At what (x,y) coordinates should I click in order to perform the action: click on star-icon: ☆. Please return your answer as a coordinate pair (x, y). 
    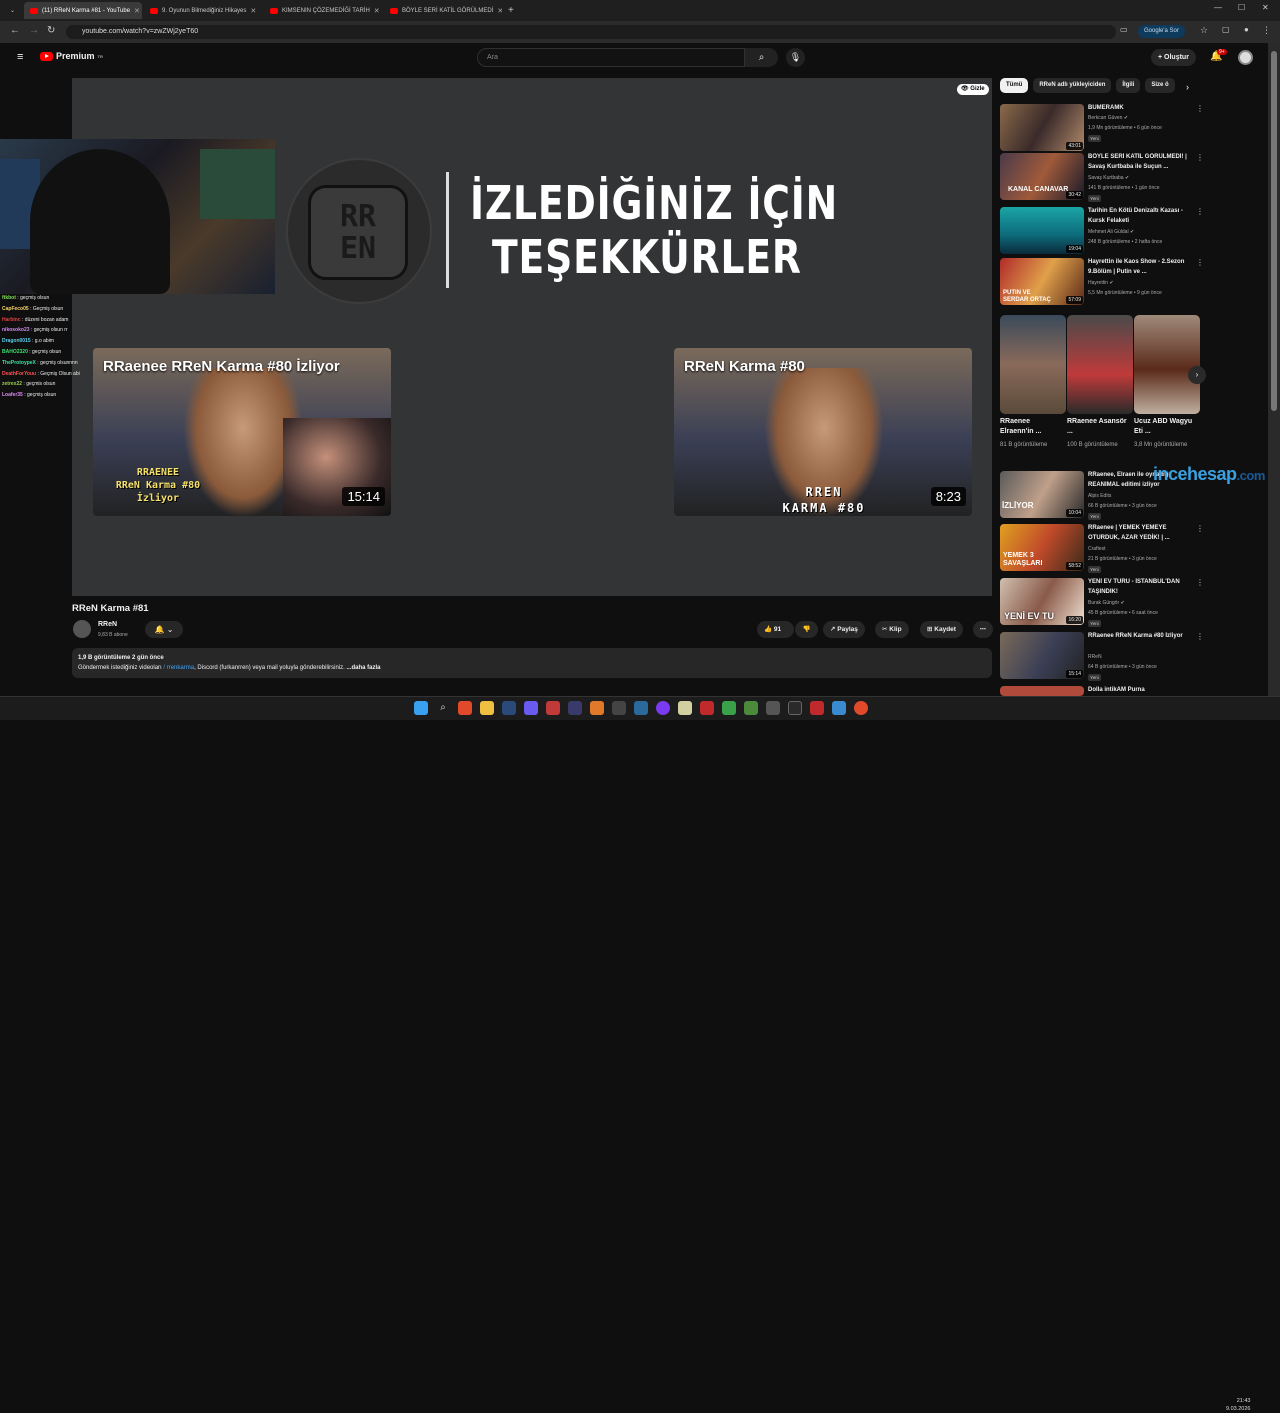
    Looking at the image, I should click on (1204, 30).